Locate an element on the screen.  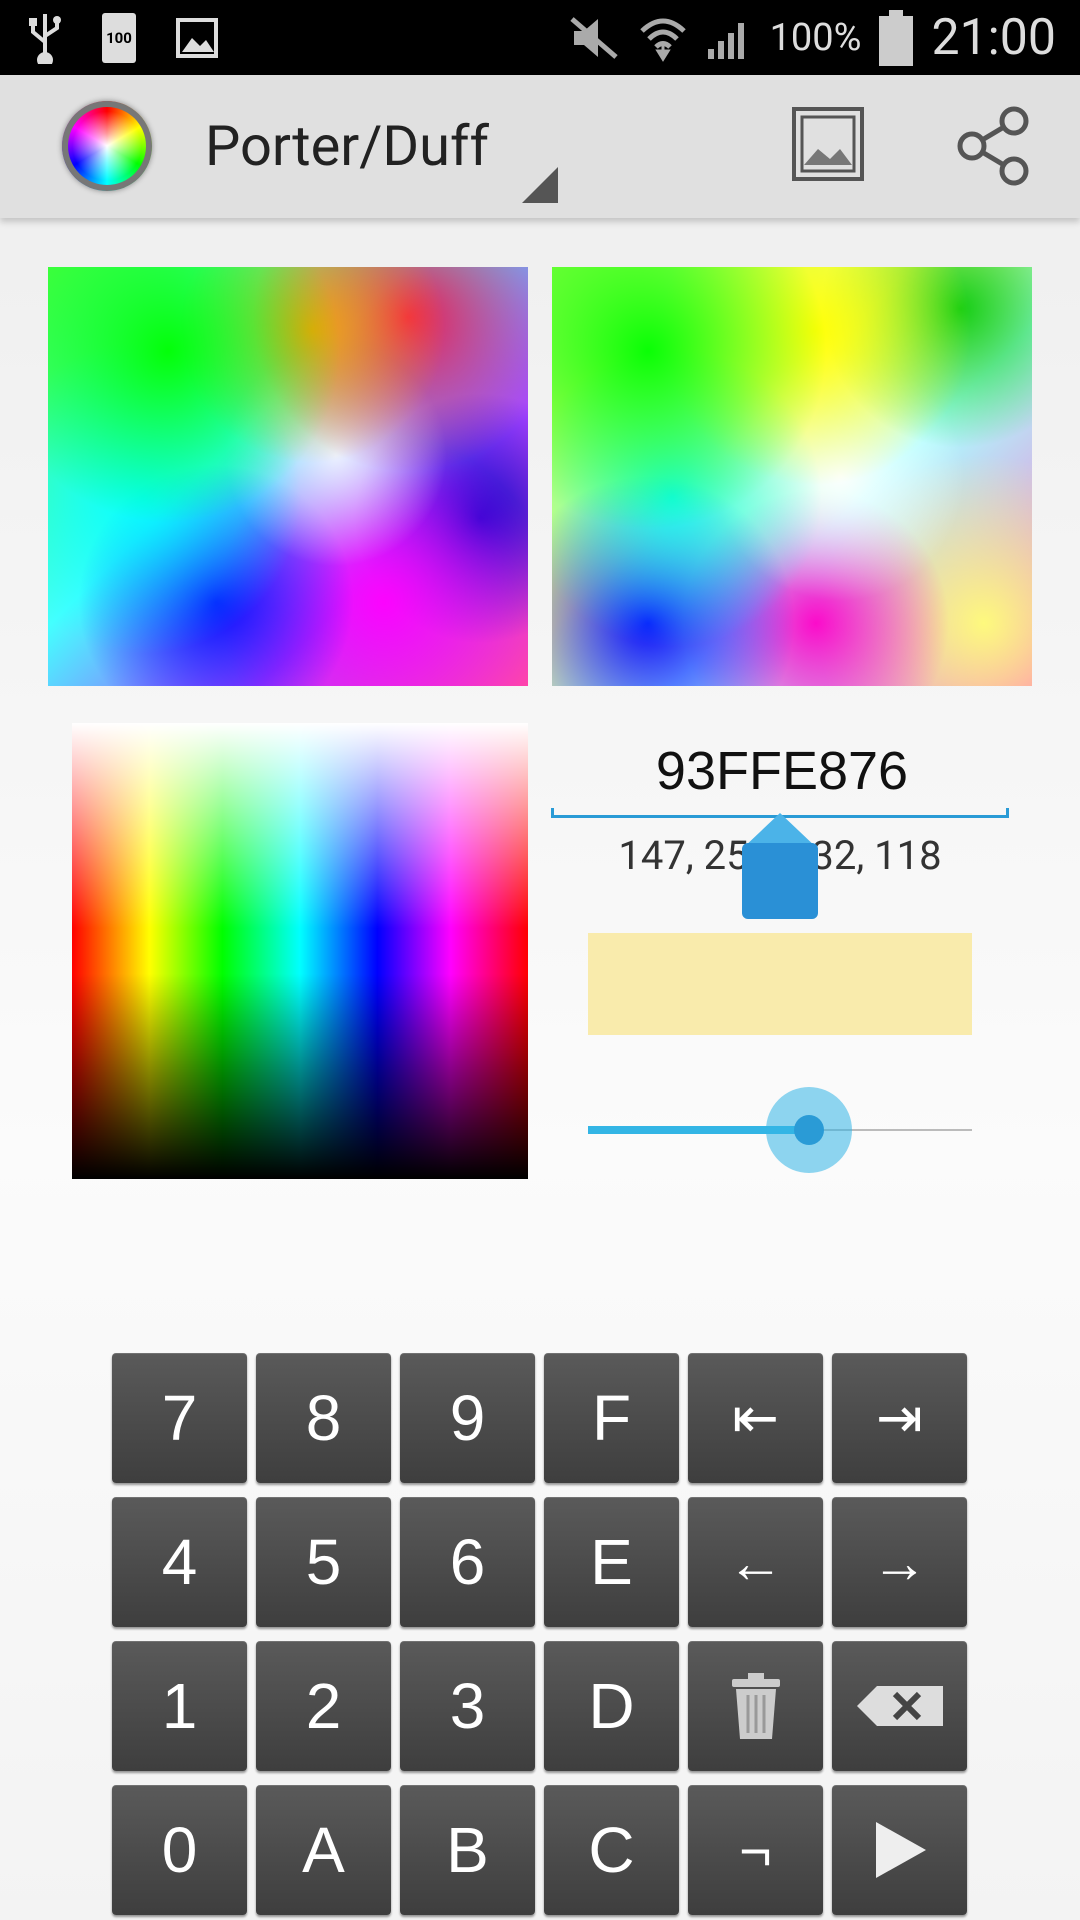
share-icon is located at coordinates (995, 146).